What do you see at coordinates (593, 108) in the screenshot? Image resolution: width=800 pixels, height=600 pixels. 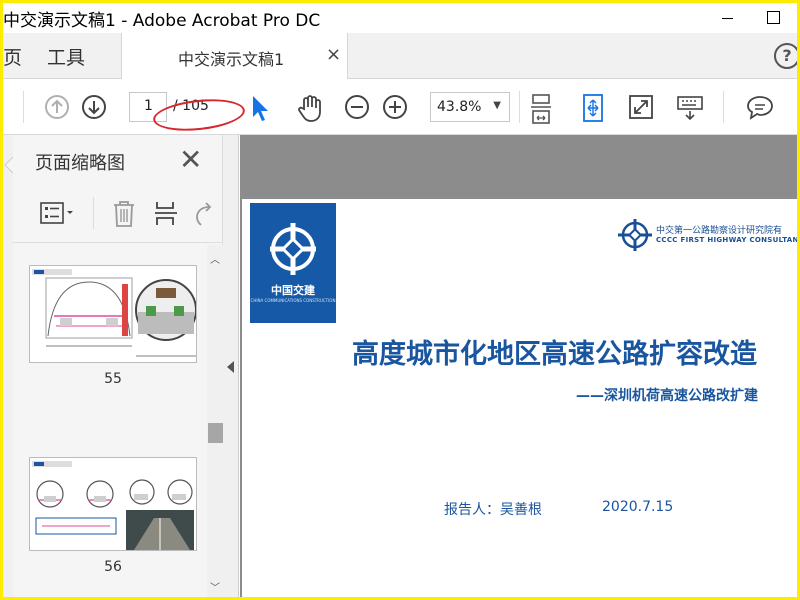 I see `scroll-mode-icon` at bounding box center [593, 108].